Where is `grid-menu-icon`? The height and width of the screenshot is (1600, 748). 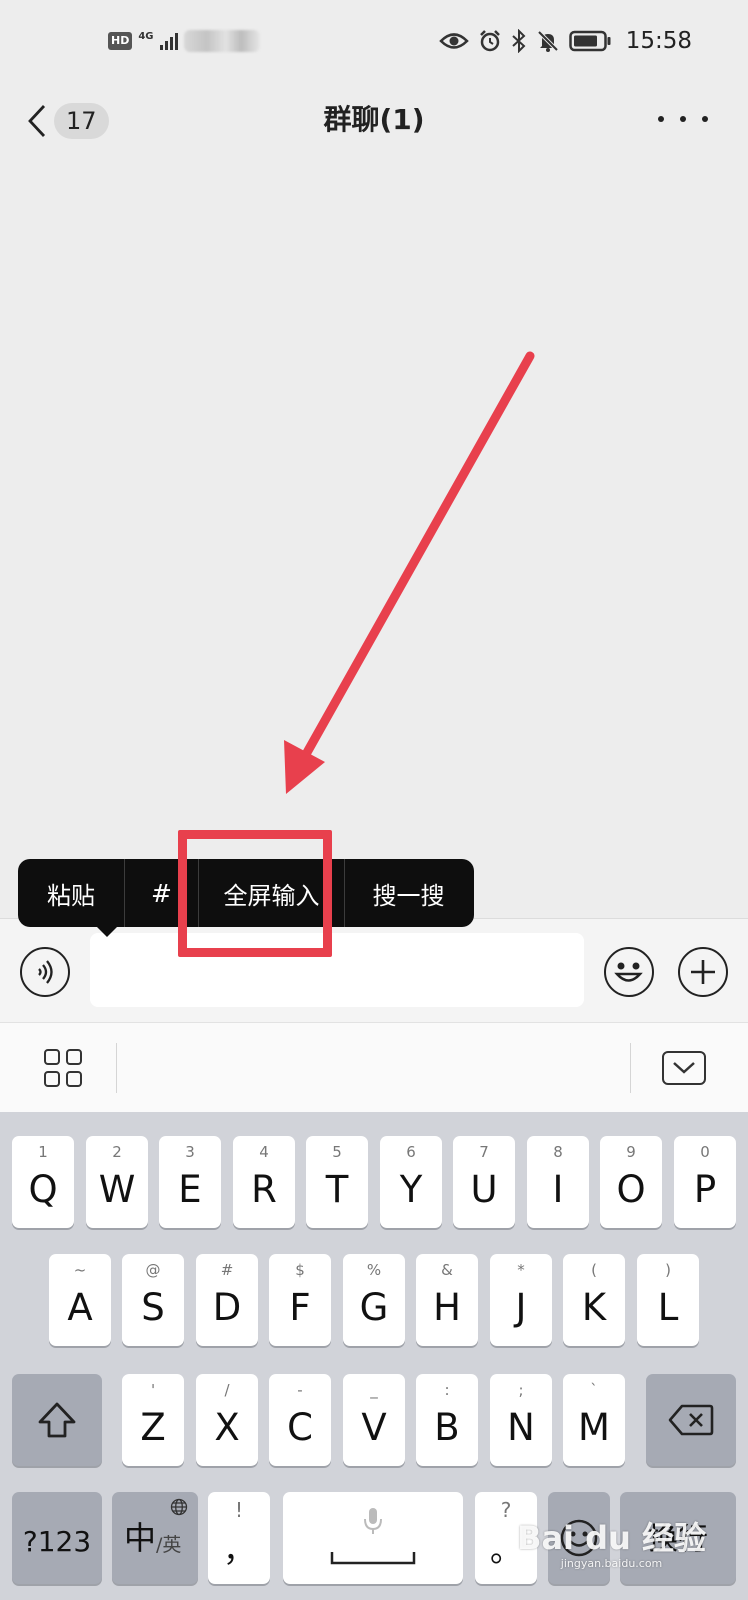
grid-menu-icon is located at coordinates (63, 1068).